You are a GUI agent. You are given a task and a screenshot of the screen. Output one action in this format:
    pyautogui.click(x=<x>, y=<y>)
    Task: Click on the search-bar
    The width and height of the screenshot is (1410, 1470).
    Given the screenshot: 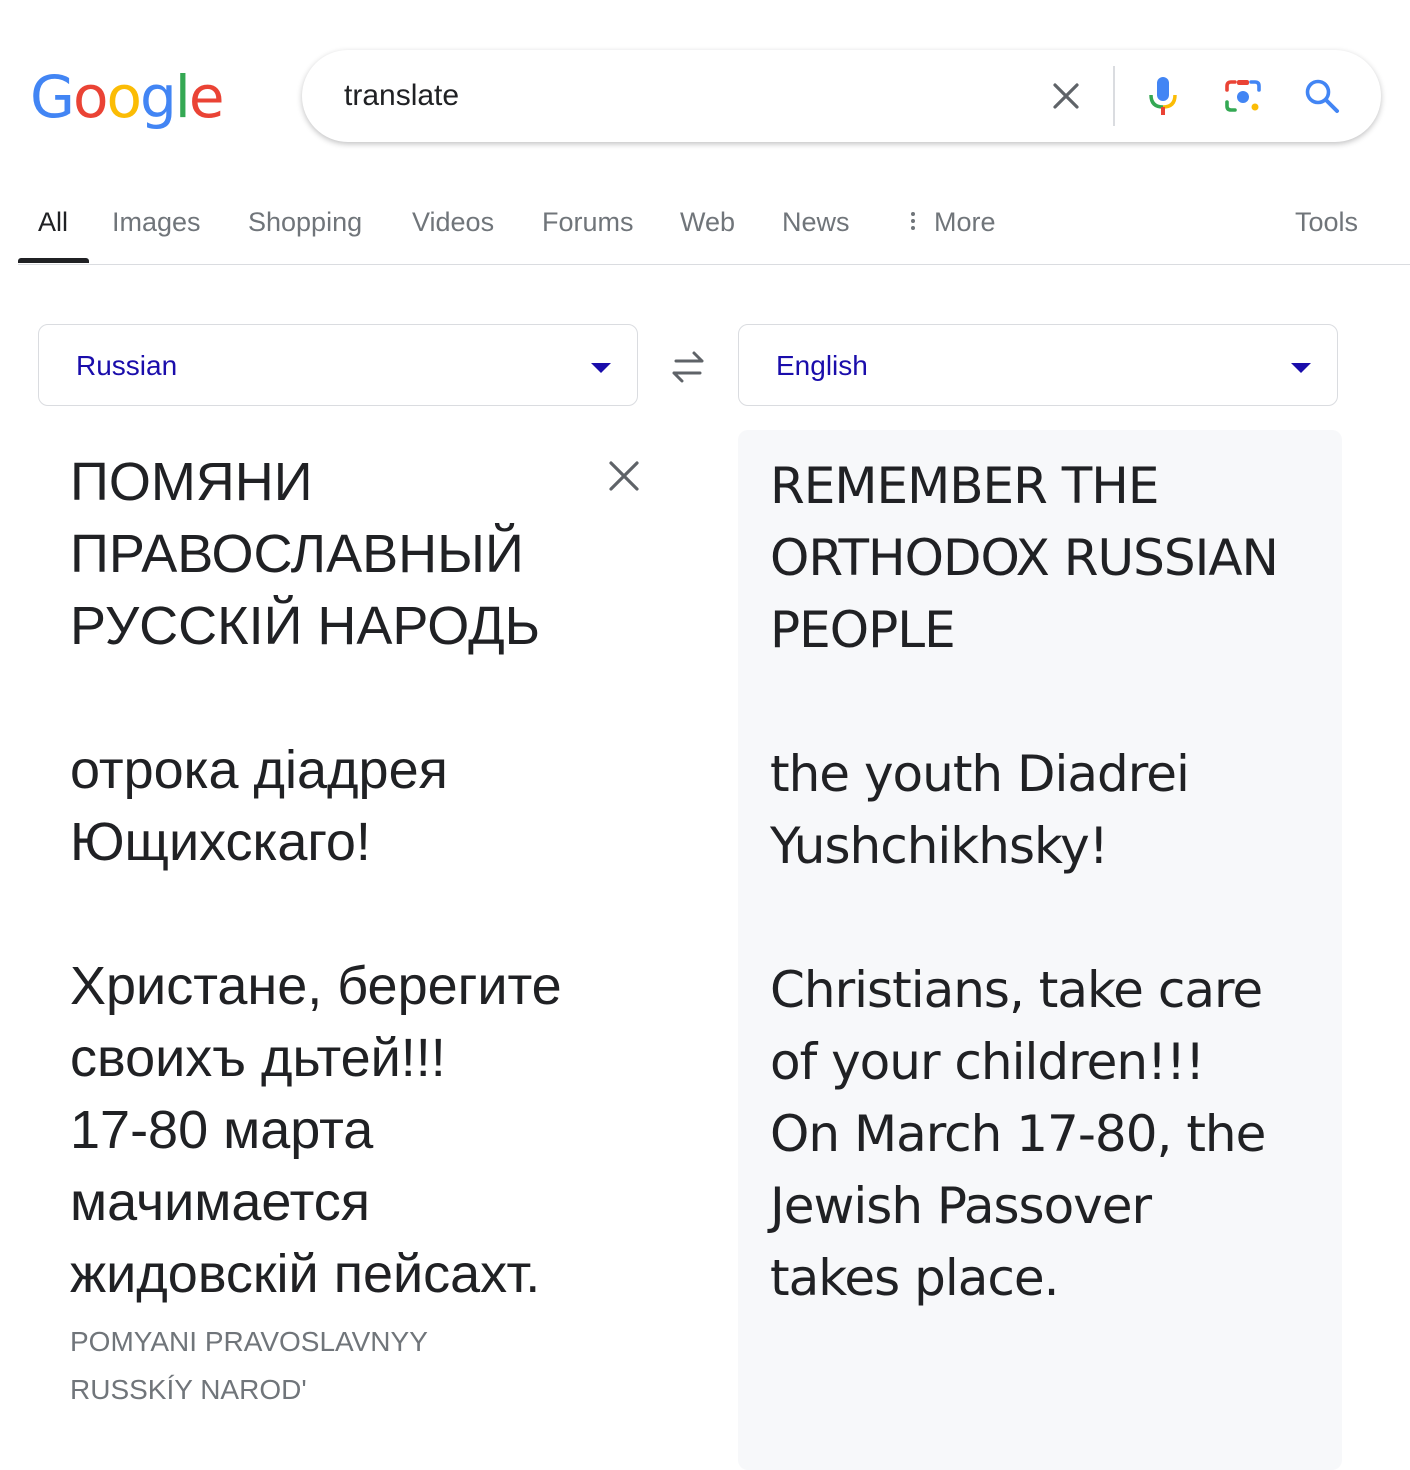 What is the action you would take?
    pyautogui.click(x=841, y=96)
    